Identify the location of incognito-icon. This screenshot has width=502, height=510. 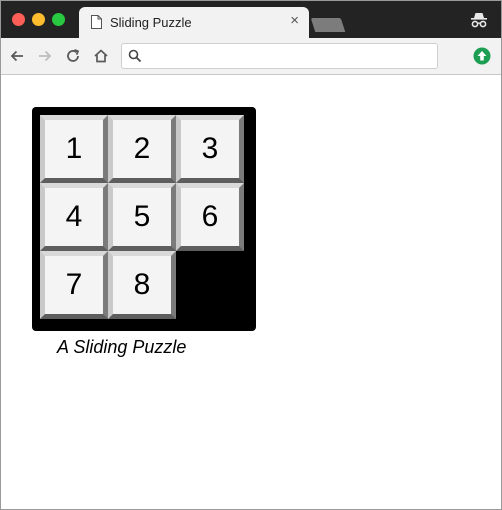
(479, 20).